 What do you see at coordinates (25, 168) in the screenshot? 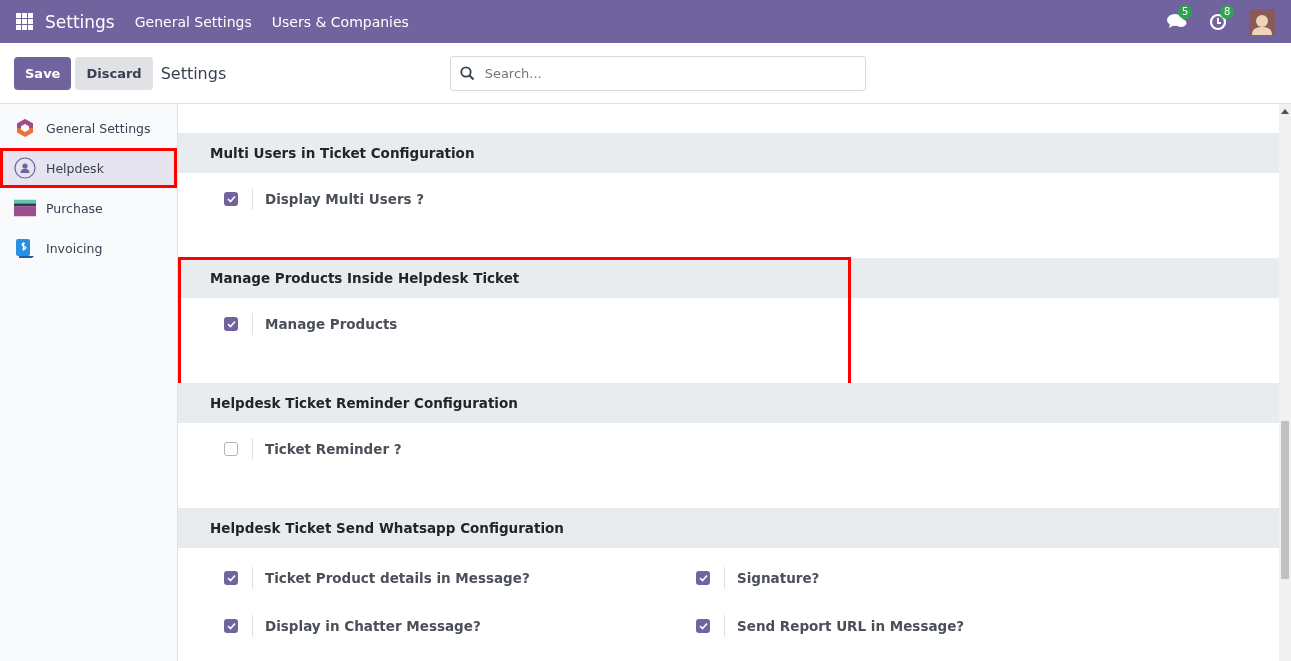
I see `person-circle-icon` at bounding box center [25, 168].